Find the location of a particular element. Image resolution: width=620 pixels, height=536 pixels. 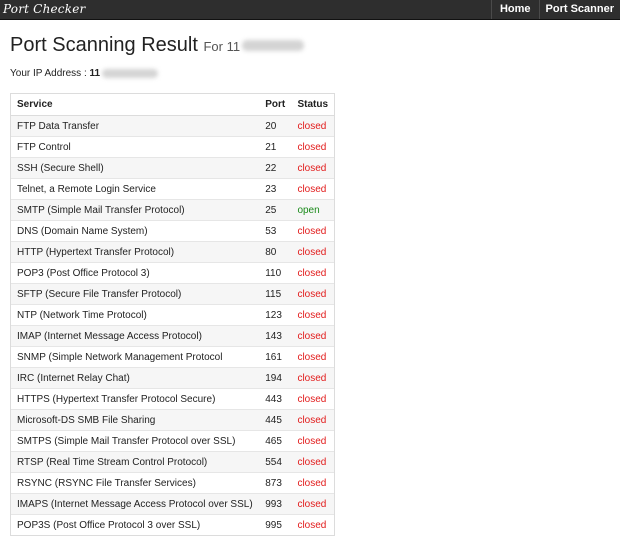

service-cell: POP3 (Post Office Protocol 3) is located at coordinates (135, 273).